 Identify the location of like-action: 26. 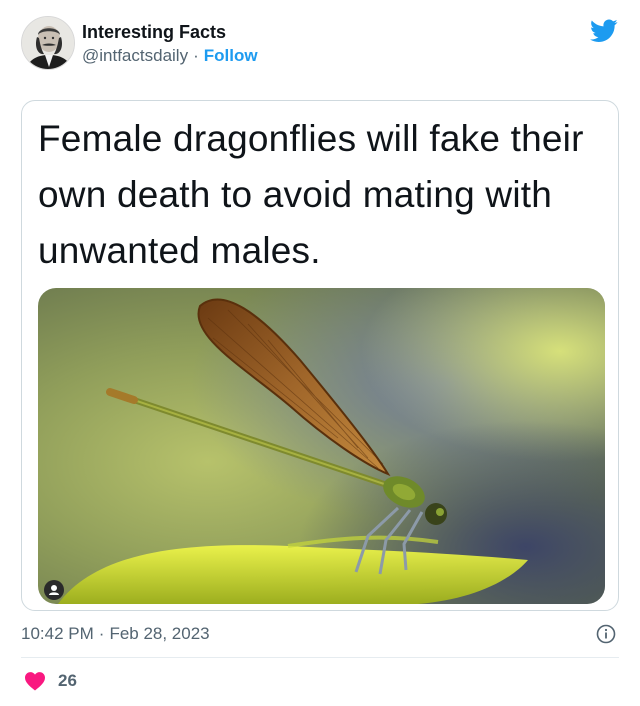
(50, 681).